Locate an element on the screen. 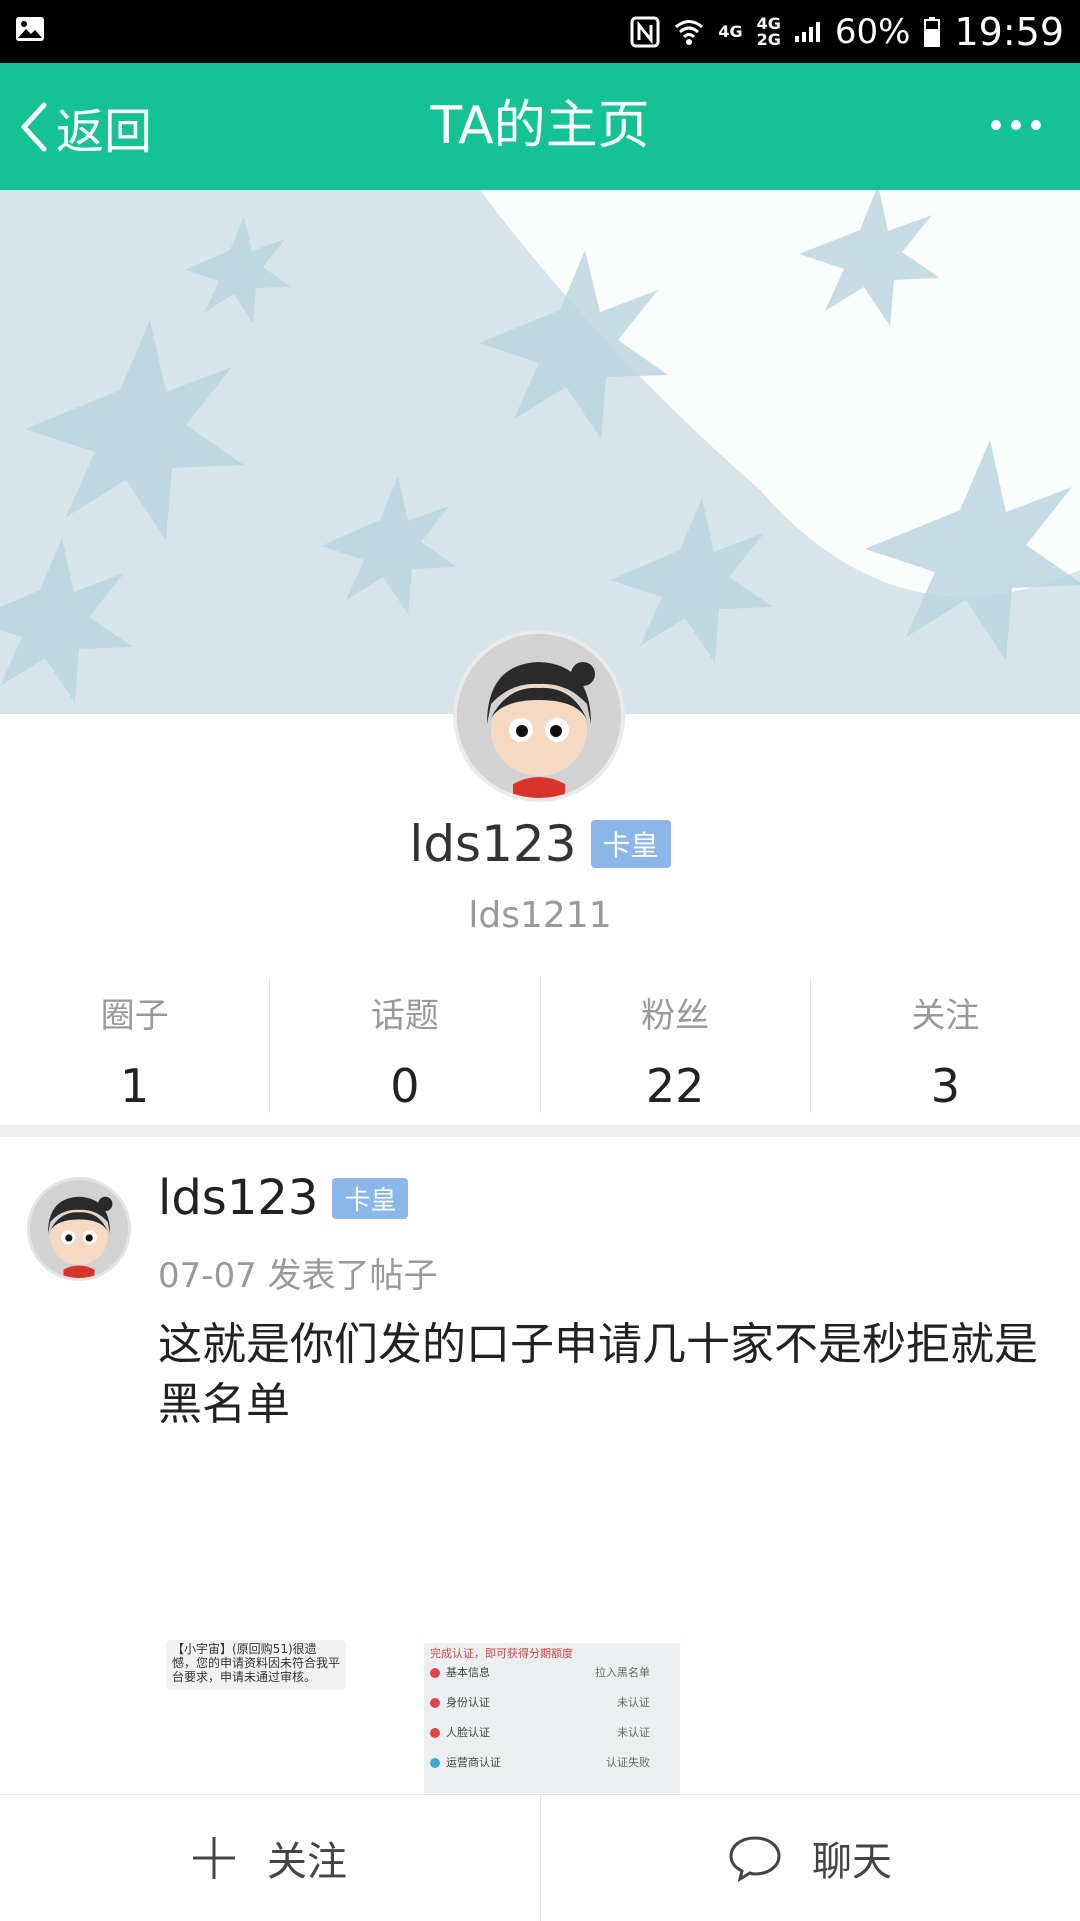  bottom-action-bar: 关注 聊天 is located at coordinates (540, 1857).